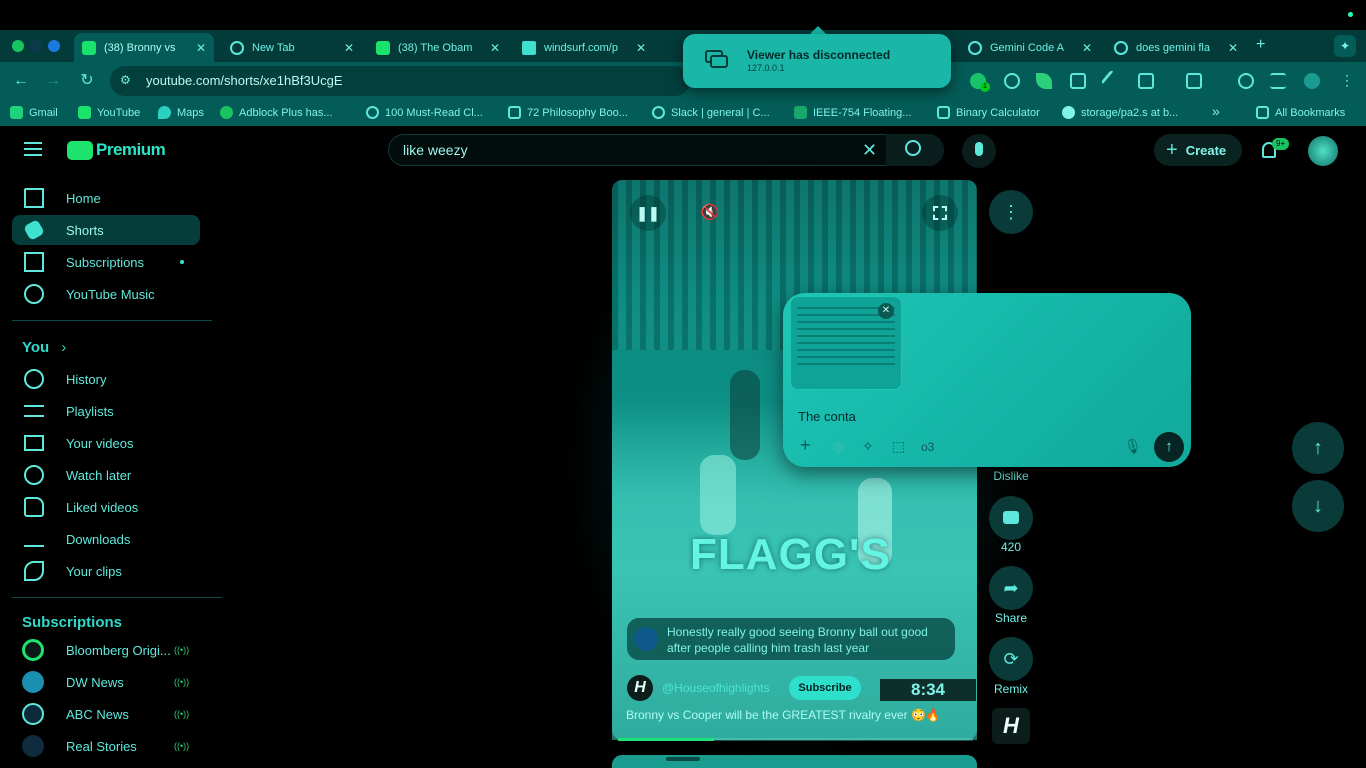  I want to click on sidebar-item-watch-later: Watch later, so click(106, 475).